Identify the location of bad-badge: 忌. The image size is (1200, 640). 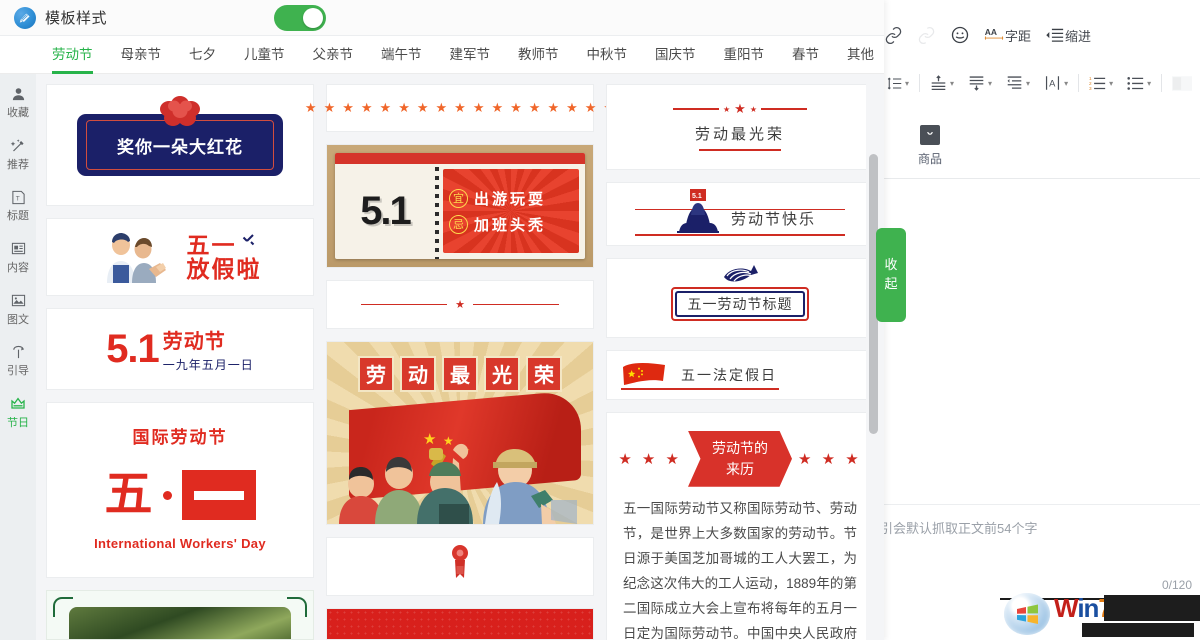
(458, 224).